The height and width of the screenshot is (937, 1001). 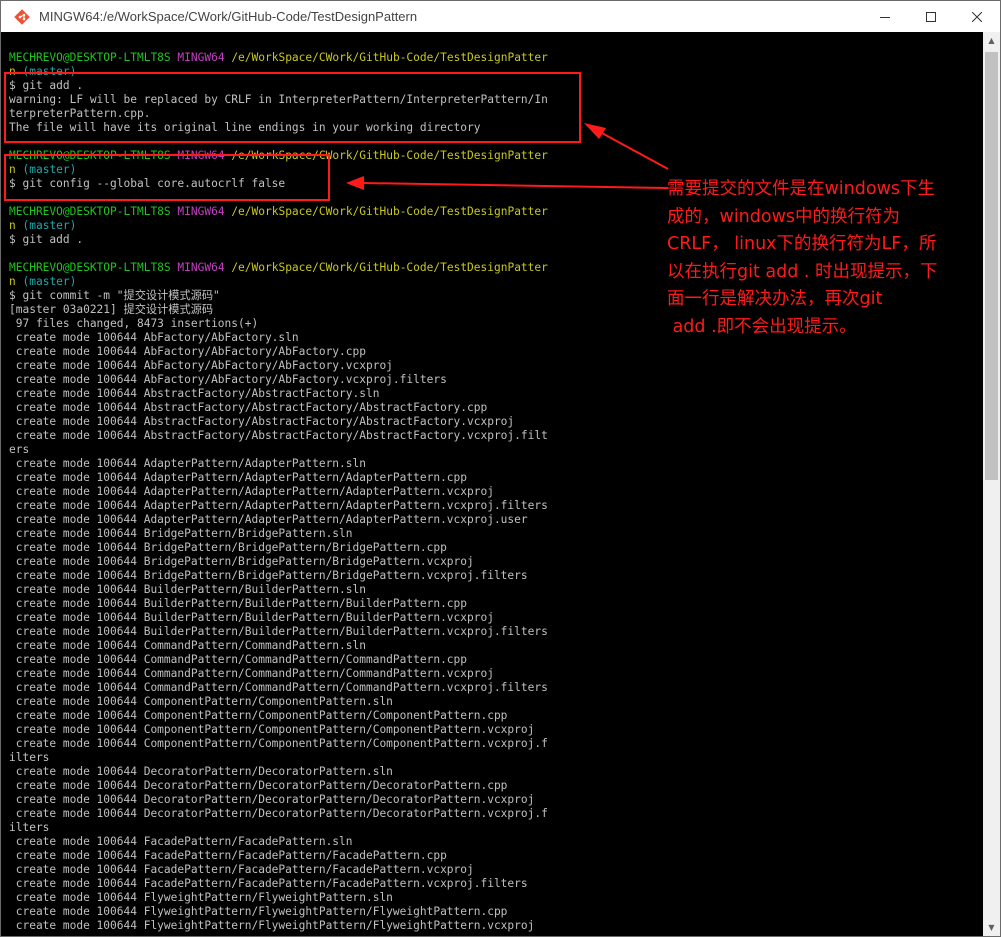 What do you see at coordinates (801, 189) in the screenshot?
I see `annotation-line: 需要提交的文件是在windows下生` at bounding box center [801, 189].